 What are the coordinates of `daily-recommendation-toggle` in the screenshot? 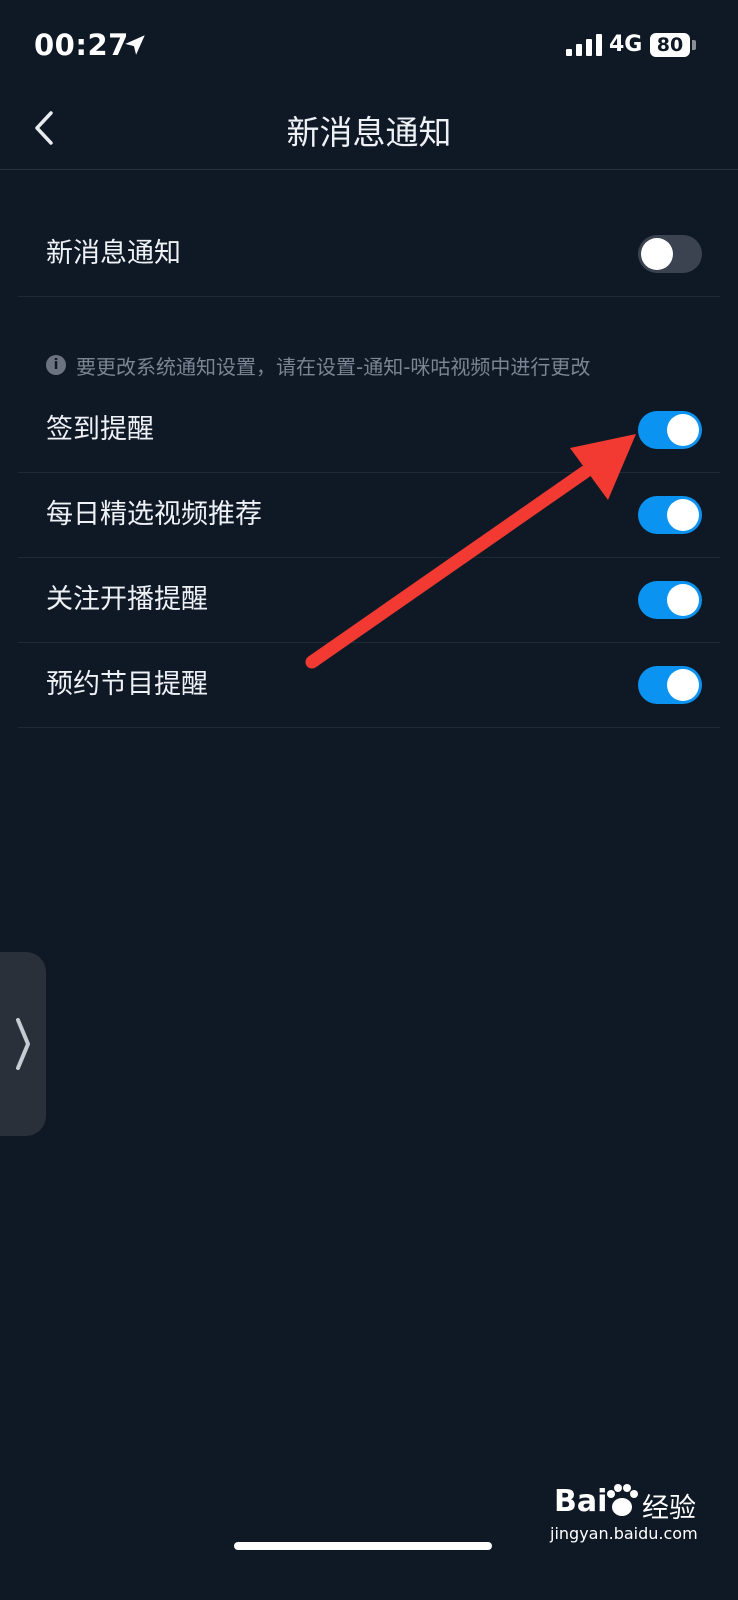 It's located at (670, 515).